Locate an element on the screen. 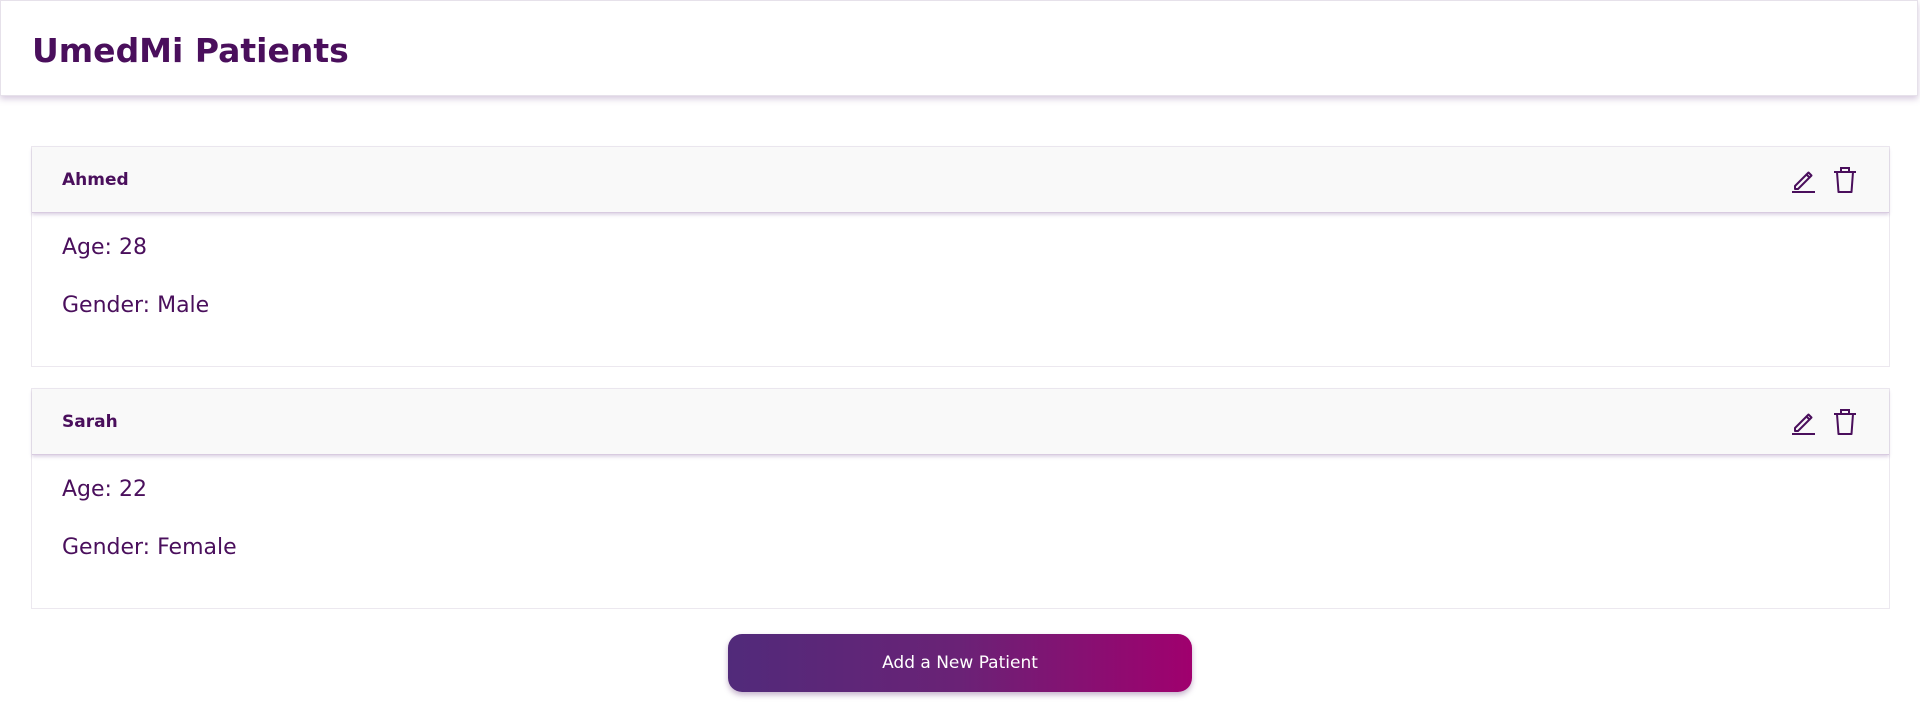  patient-gender: Gender: Female is located at coordinates (149, 547).